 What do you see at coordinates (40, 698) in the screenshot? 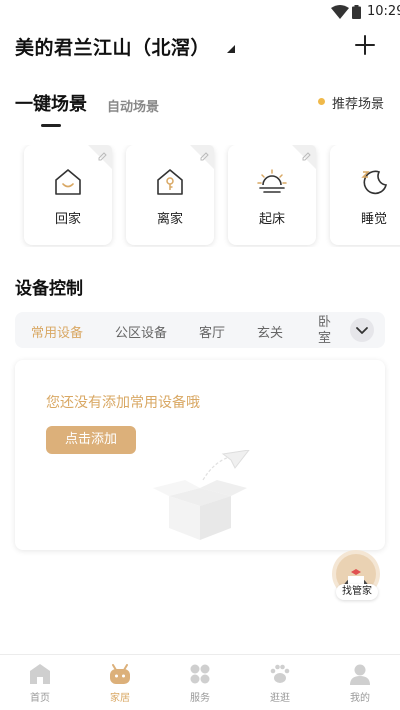
I see `nav-label: 首页` at bounding box center [40, 698].